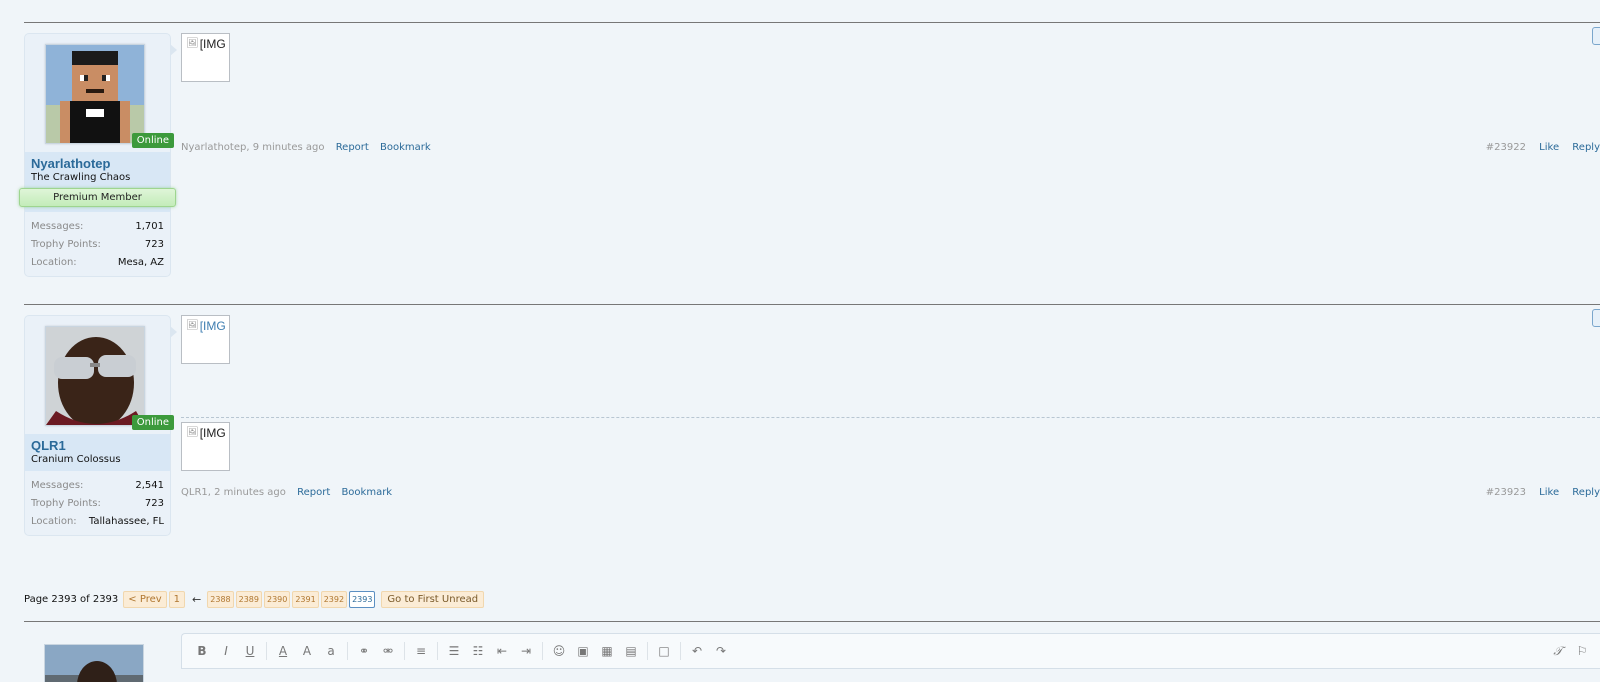 The height and width of the screenshot is (682, 1600). What do you see at coordinates (607, 651) in the screenshot?
I see `media-icon: ▦` at bounding box center [607, 651].